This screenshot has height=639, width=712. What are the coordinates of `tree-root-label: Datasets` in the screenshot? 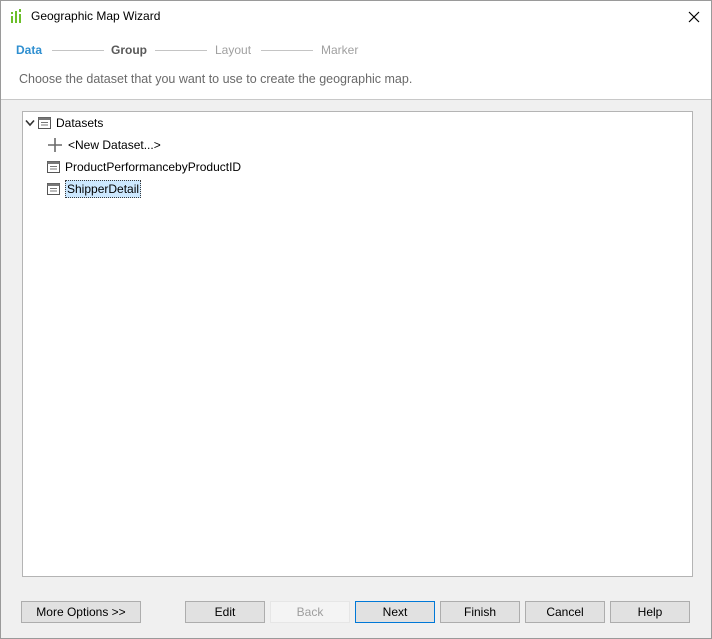 It's located at (80, 123).